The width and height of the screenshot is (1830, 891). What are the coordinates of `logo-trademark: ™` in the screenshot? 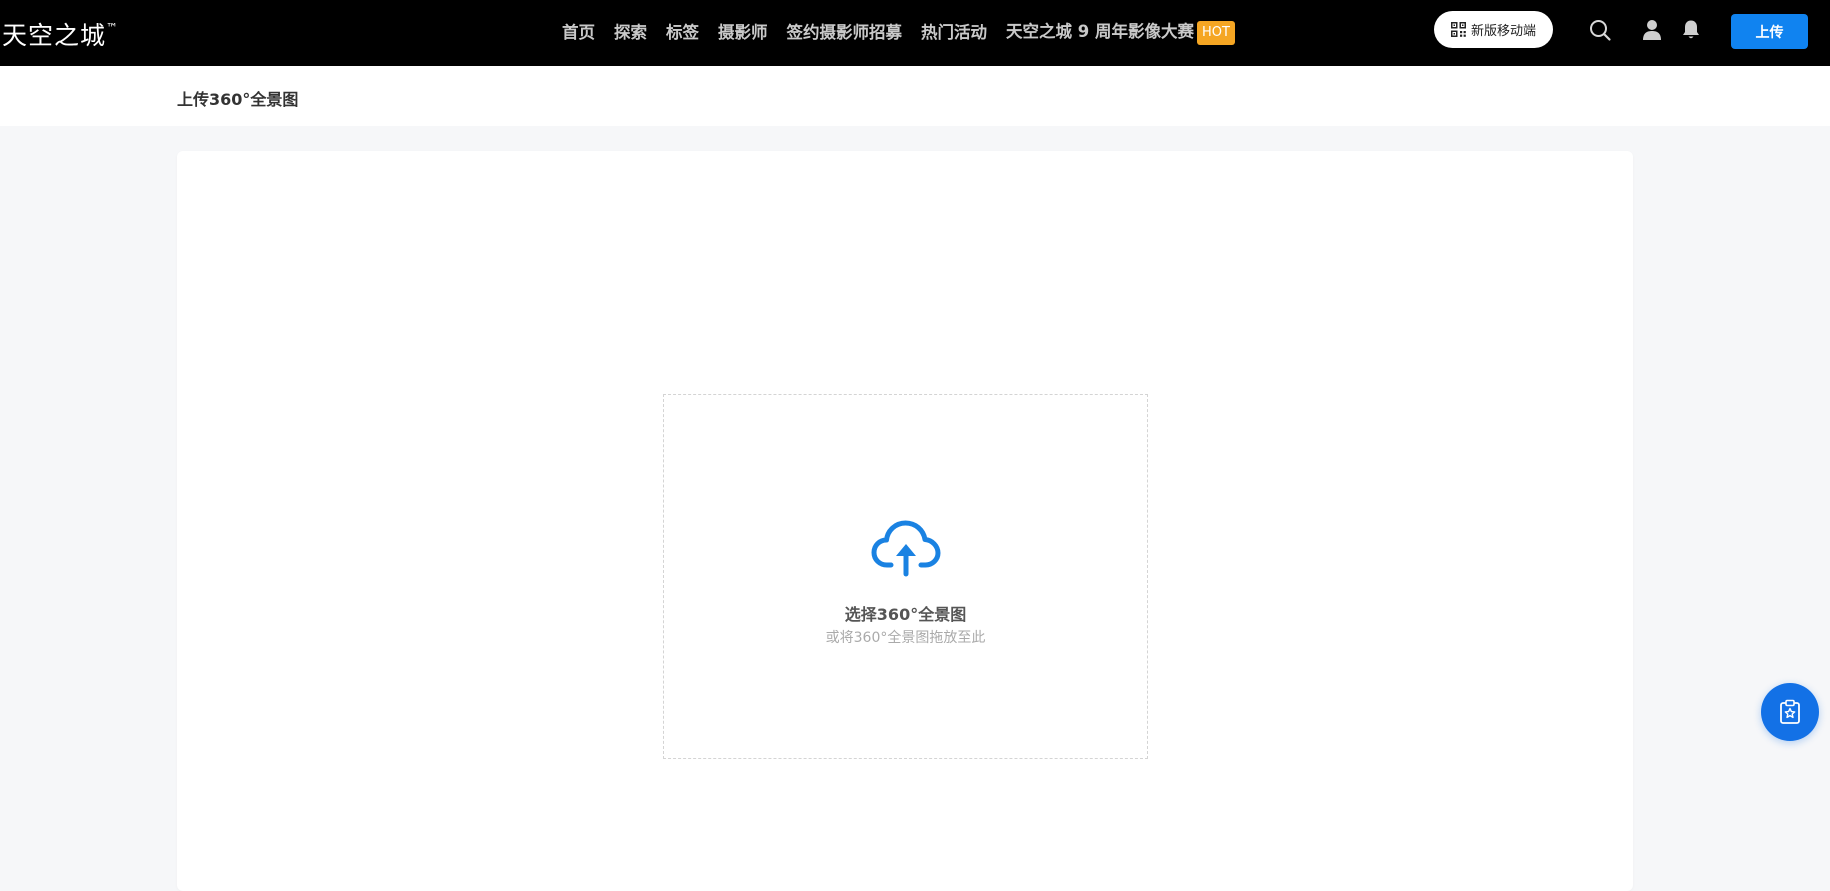 It's located at (112, 28).